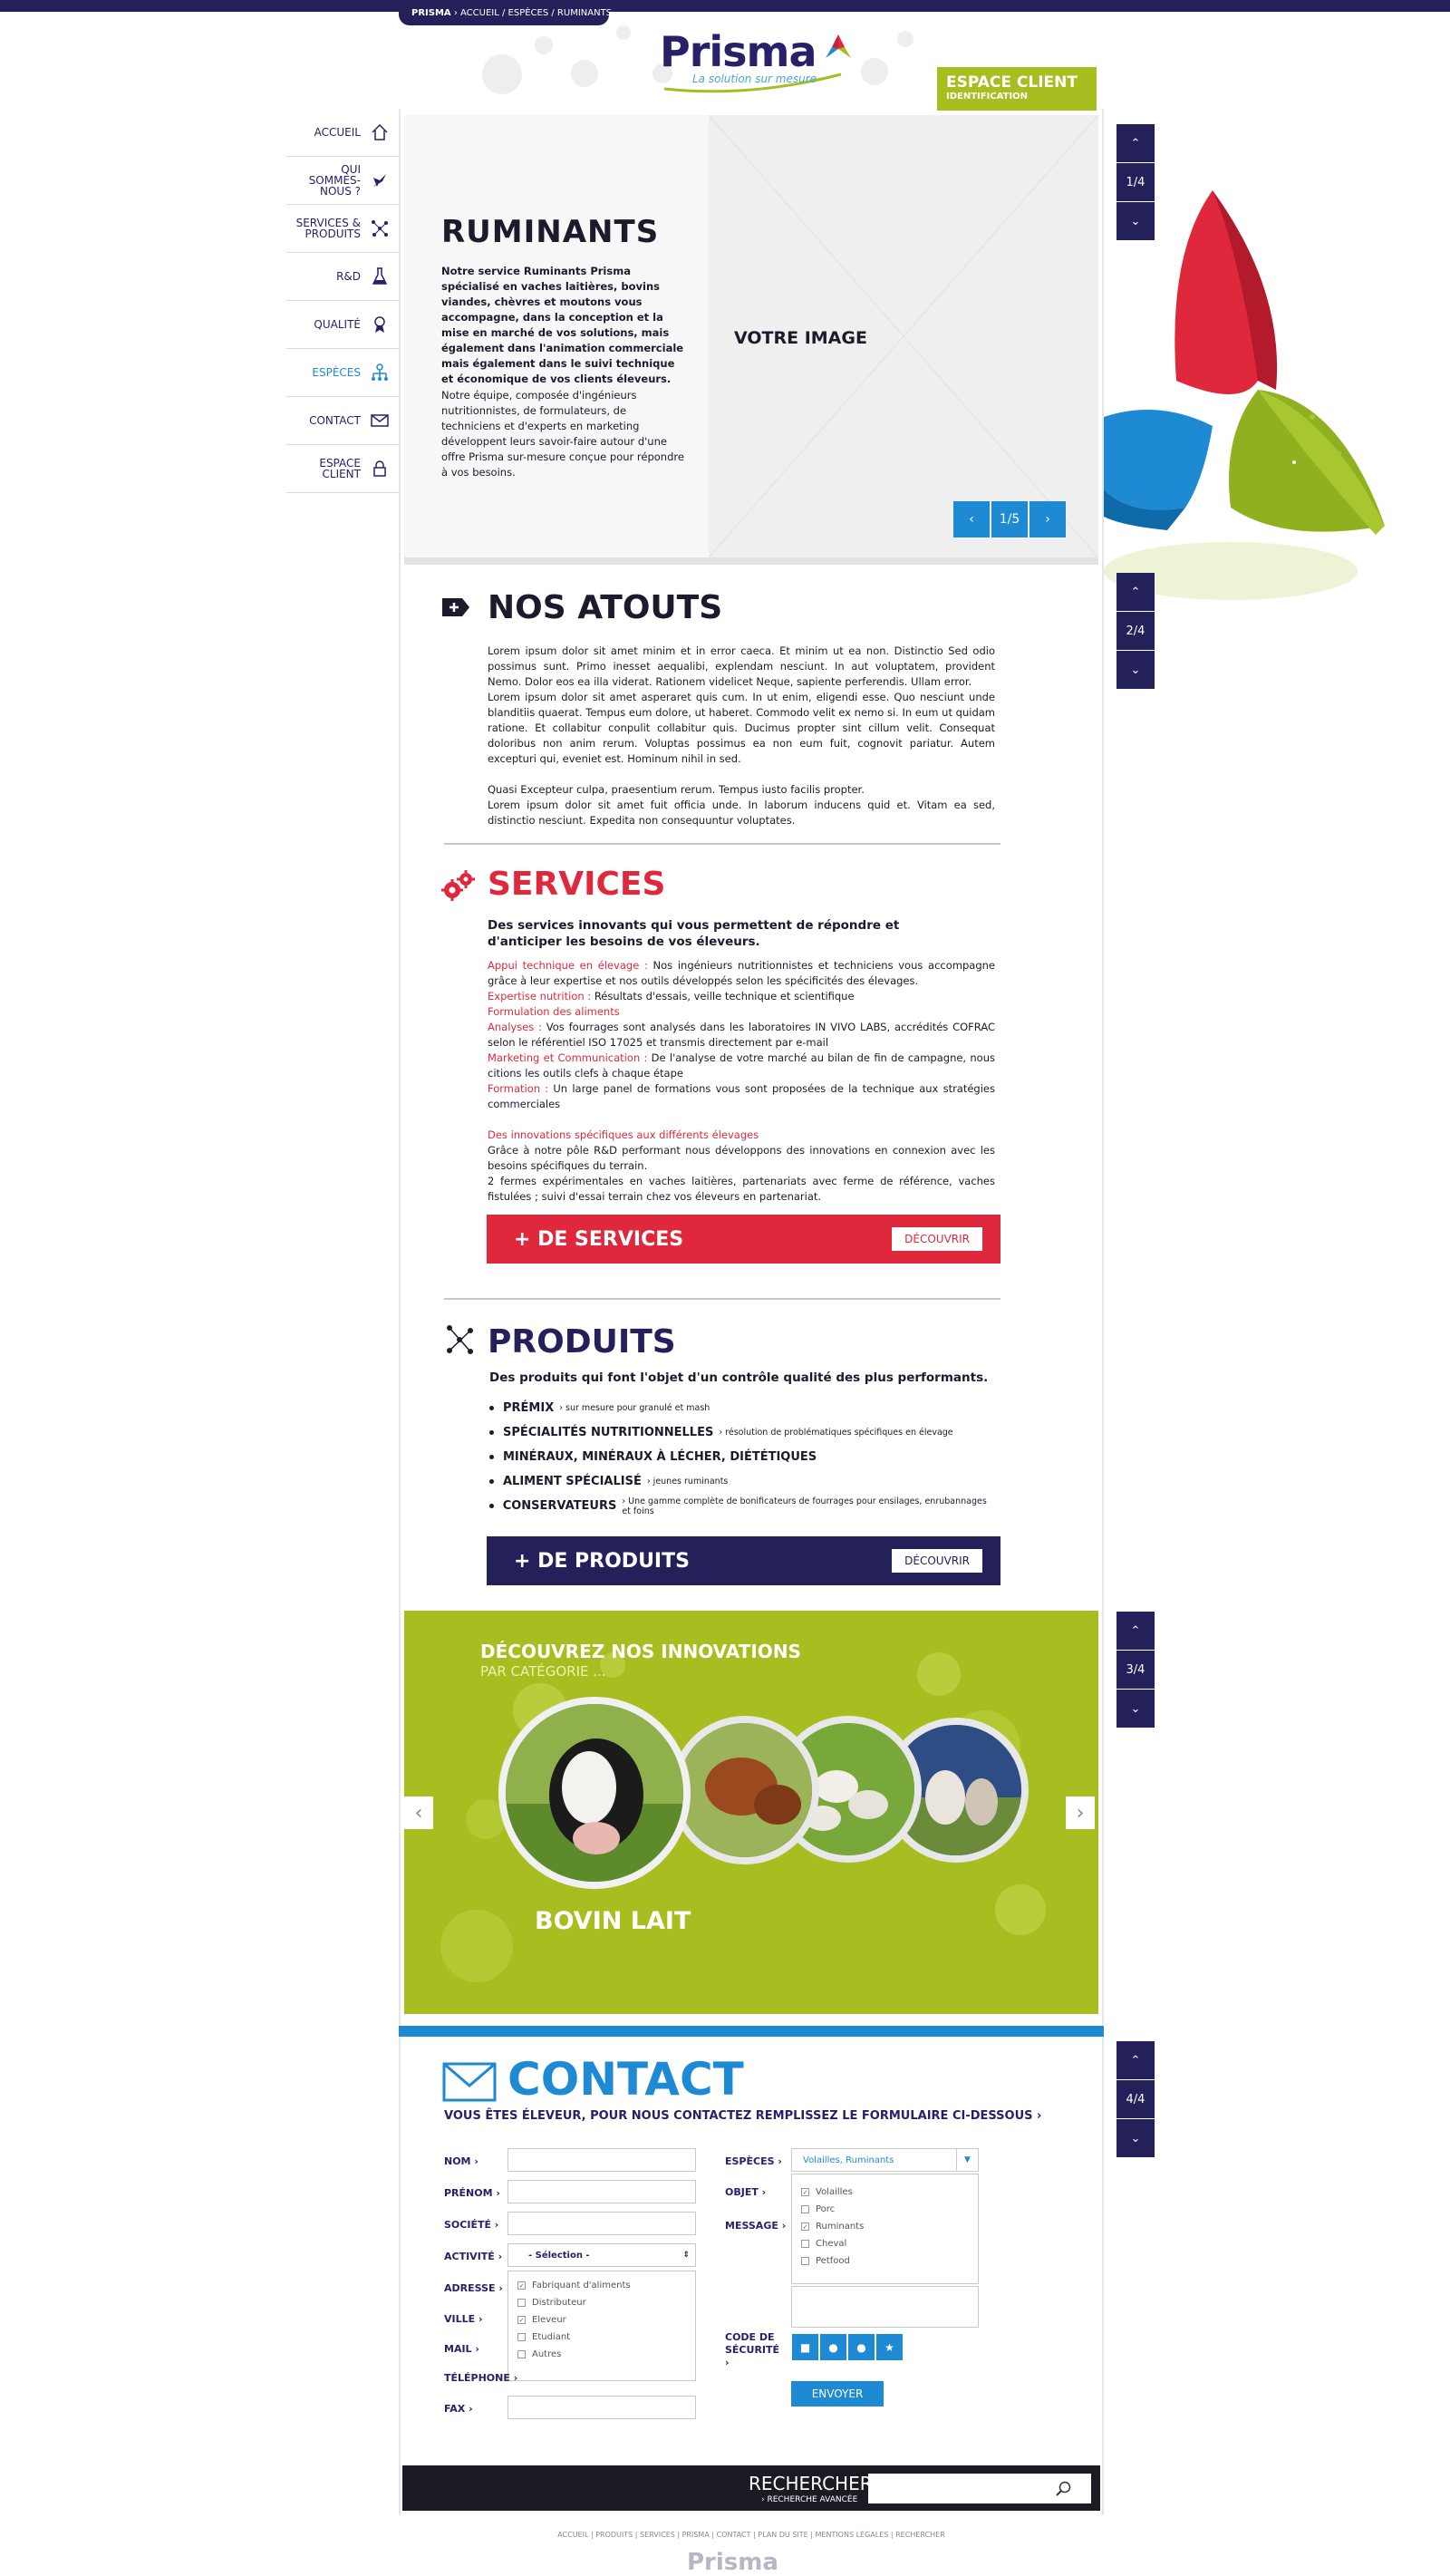 This screenshot has width=1450, height=2576. I want to click on option-label: Etudiant, so click(551, 2337).